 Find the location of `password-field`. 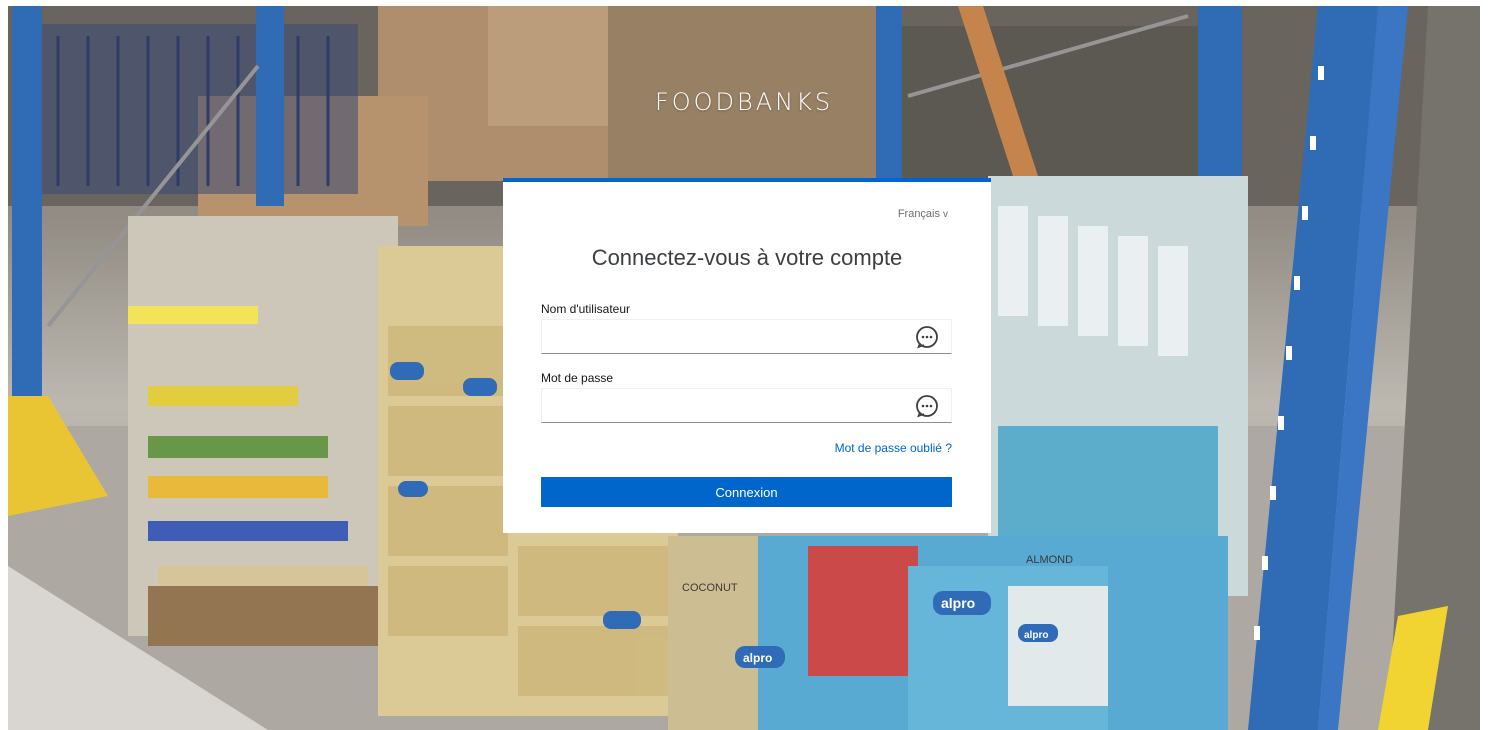

password-field is located at coordinates (746, 405).